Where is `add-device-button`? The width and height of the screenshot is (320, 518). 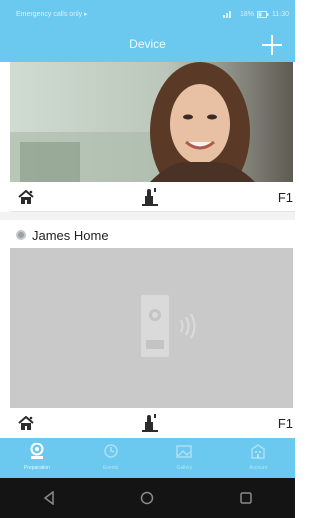 add-device-button is located at coordinates (272, 45).